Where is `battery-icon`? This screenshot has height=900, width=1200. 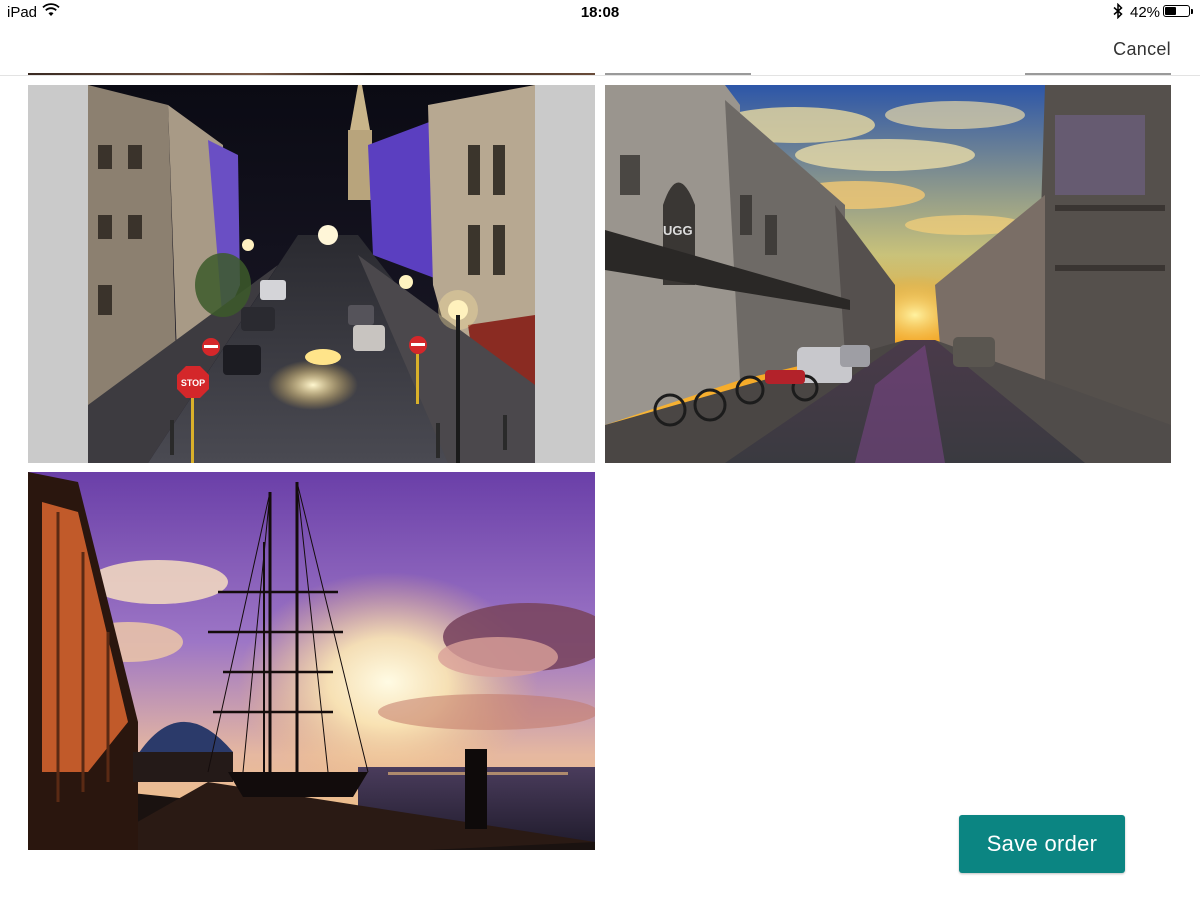 battery-icon is located at coordinates (1176, 11).